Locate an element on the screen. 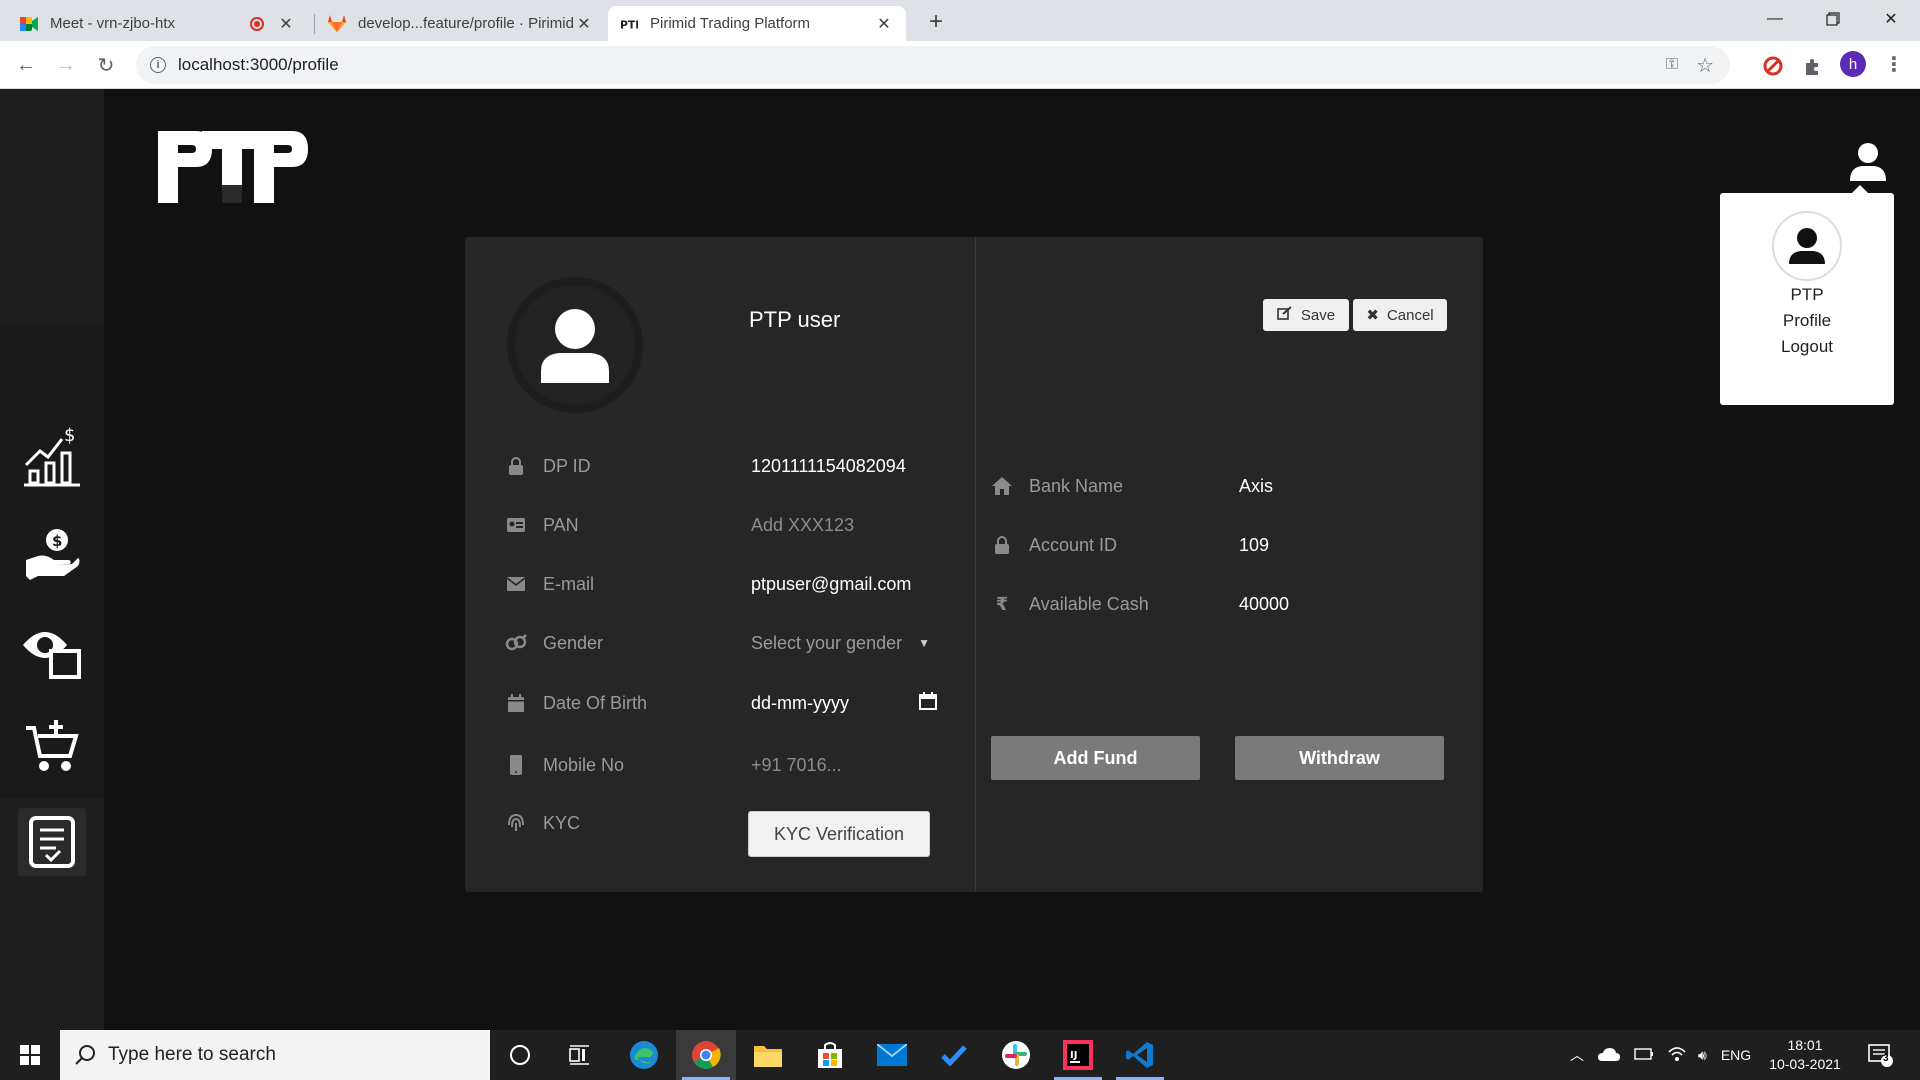 Image resolution: width=1920 pixels, height=1080 pixels. intellij-icon: IJ is located at coordinates (1078, 1055).